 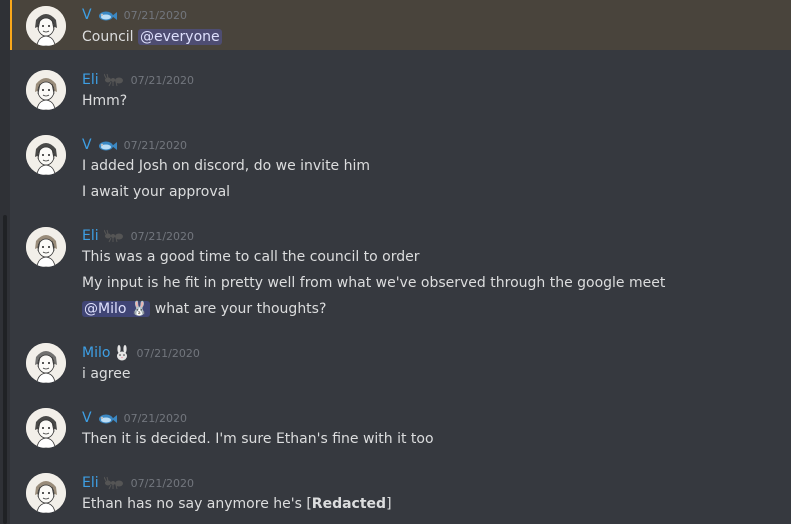 What do you see at coordinates (110, 37) in the screenshot?
I see `text-span: Council` at bounding box center [110, 37].